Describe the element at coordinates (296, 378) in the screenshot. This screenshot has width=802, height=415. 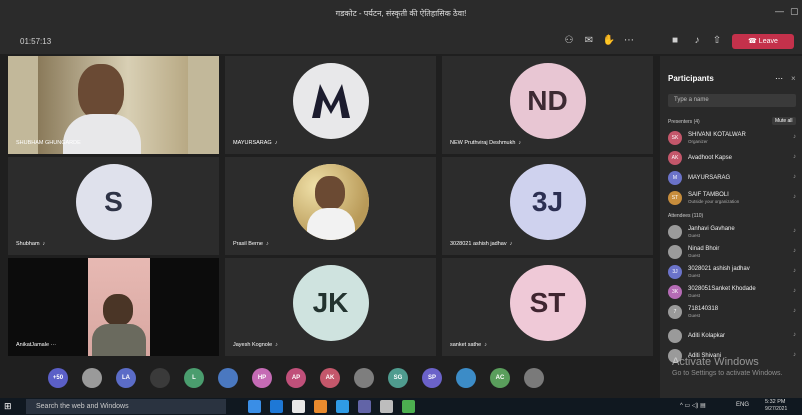
I see `participant-chip: AP` at that location.